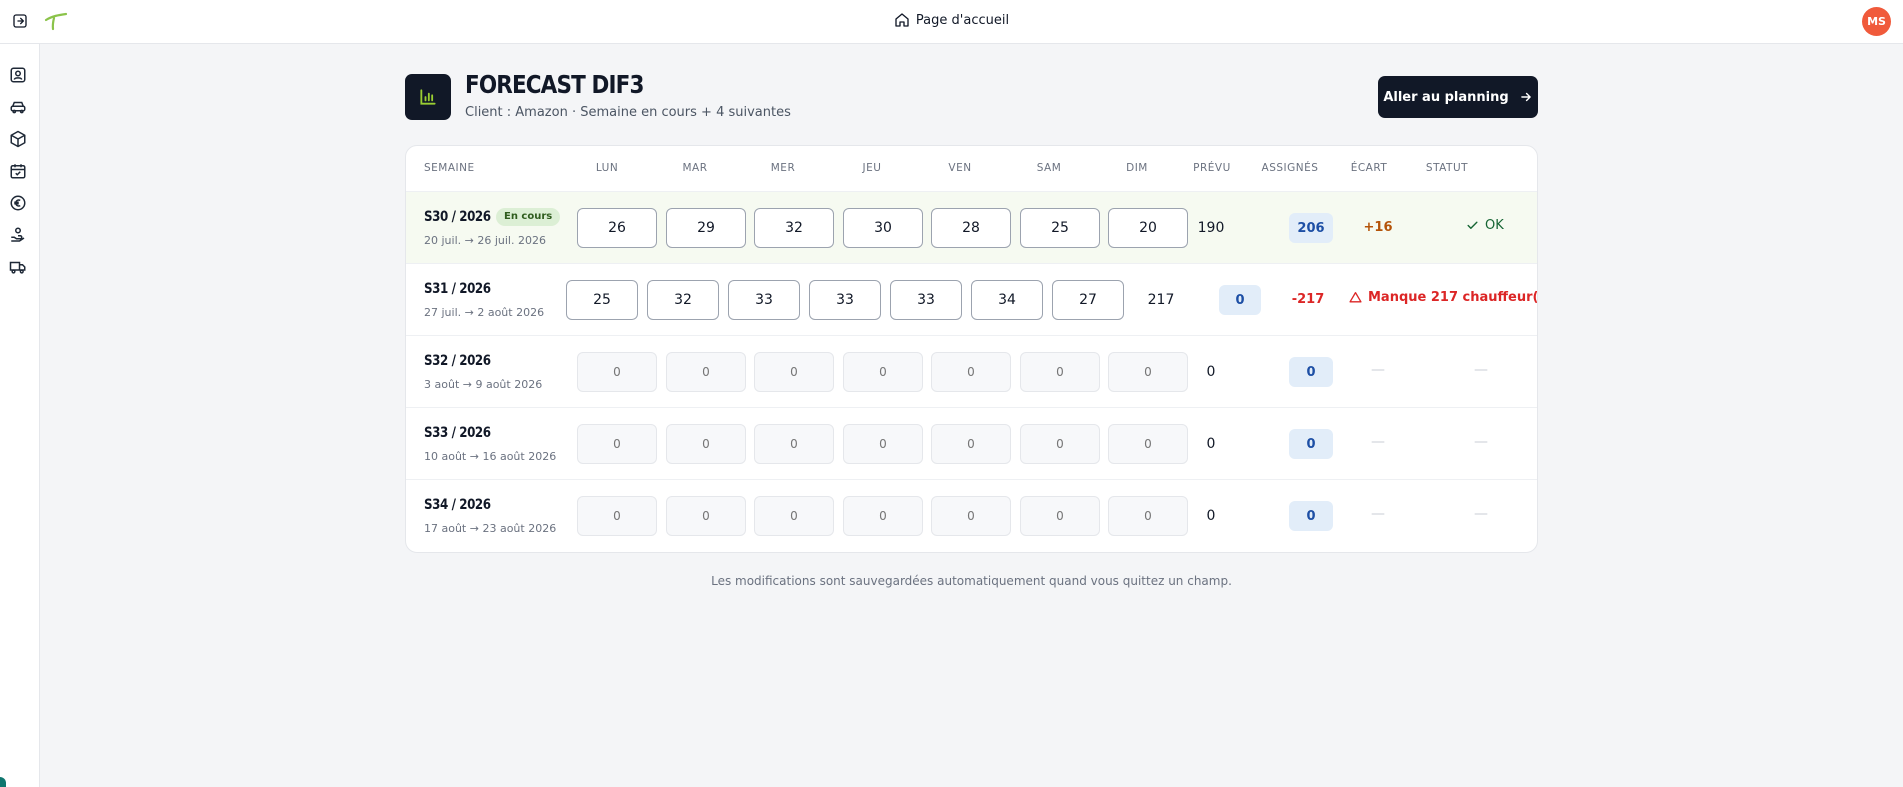 The height and width of the screenshot is (787, 1903). Describe the element at coordinates (18, 107) in the screenshot. I see `car-icon` at that location.